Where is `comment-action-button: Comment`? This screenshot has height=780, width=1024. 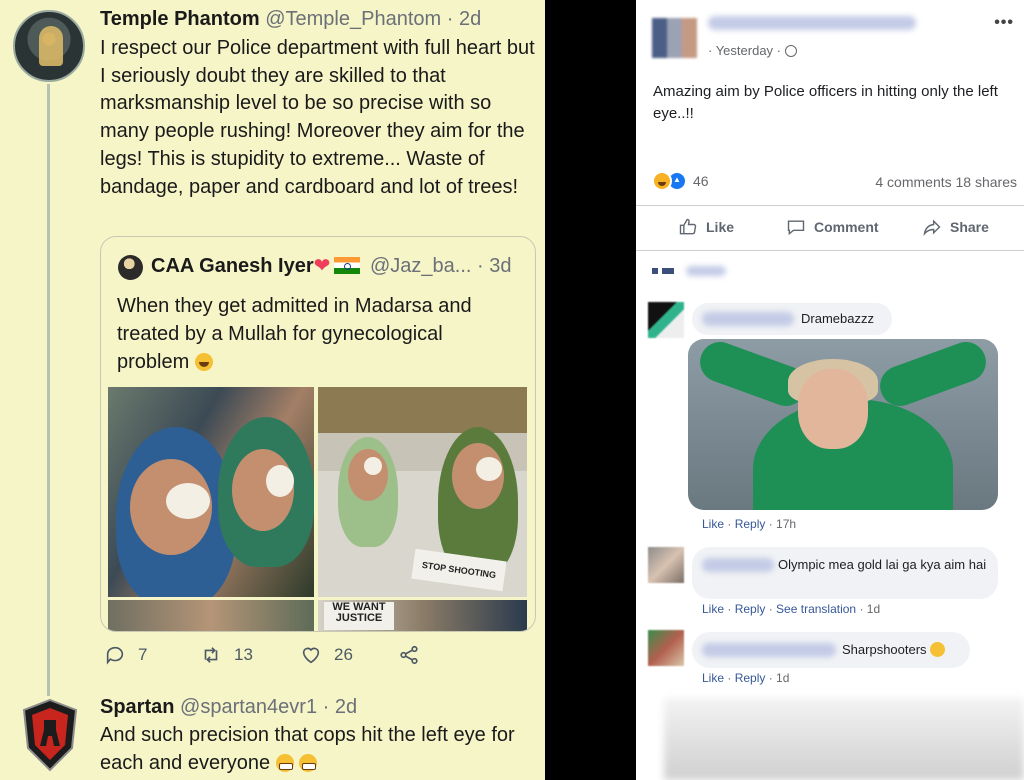 comment-action-button: Comment is located at coordinates (832, 227).